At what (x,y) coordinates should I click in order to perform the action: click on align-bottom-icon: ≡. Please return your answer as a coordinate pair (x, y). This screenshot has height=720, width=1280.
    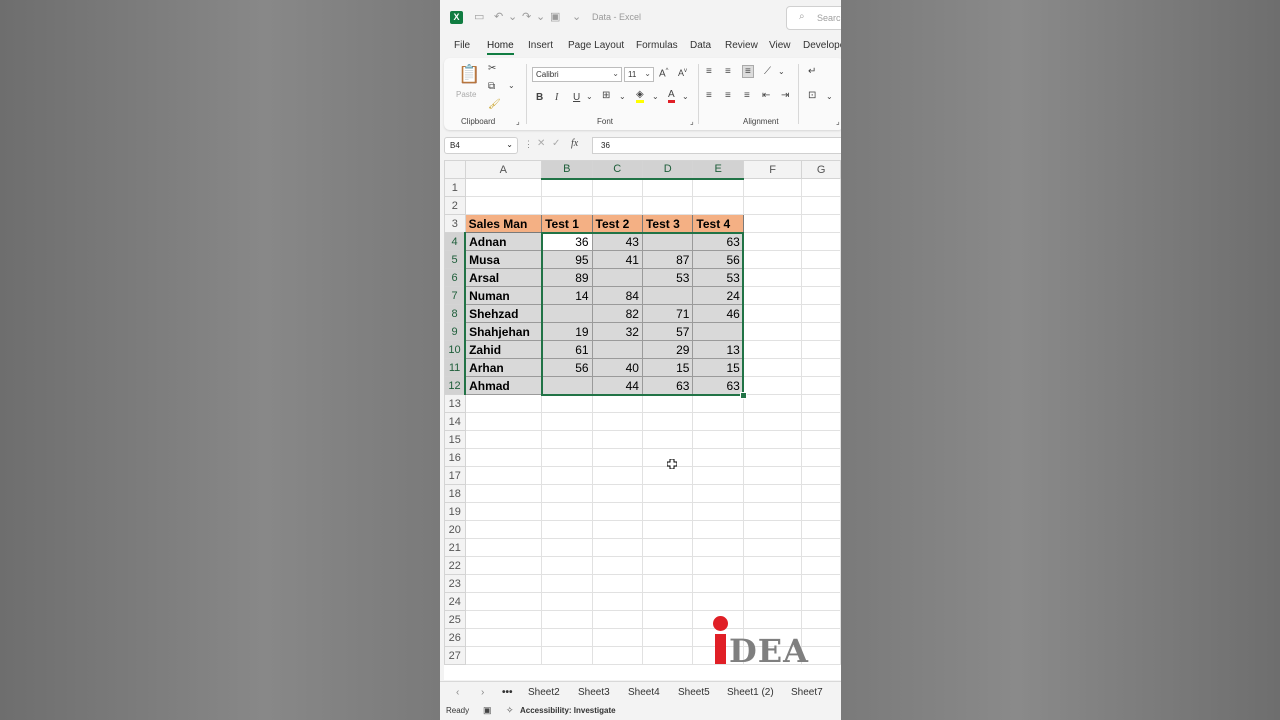
    Looking at the image, I should click on (748, 71).